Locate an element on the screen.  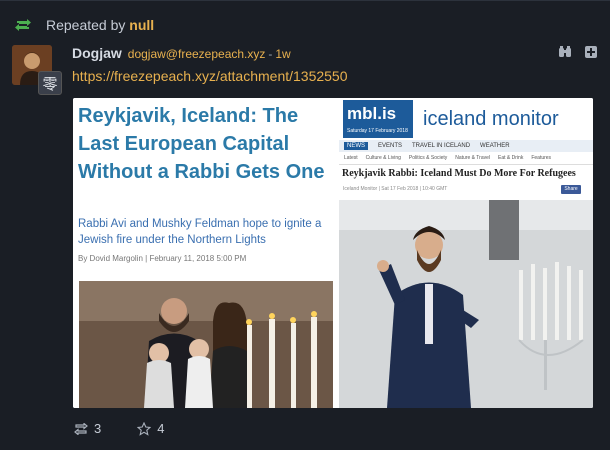
site-nav: NEWS EVENTS TRAVEL IN ICELAND WEATHER is located at coordinates (466, 146).